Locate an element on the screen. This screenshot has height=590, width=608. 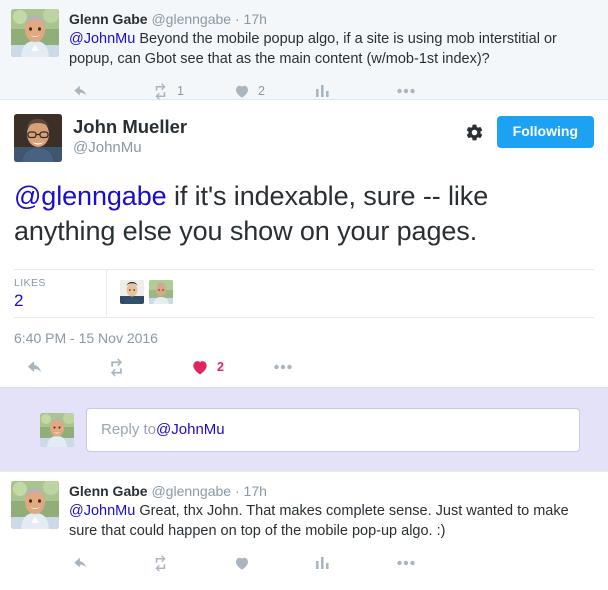
like-button-main: 2 is located at coordinates (232, 367).